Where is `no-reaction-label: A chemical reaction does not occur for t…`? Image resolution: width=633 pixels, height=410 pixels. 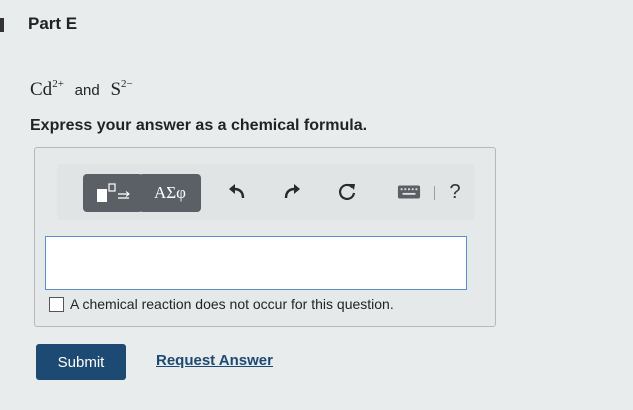
no-reaction-label: A chemical reaction does not occur for t… is located at coordinates (232, 304).